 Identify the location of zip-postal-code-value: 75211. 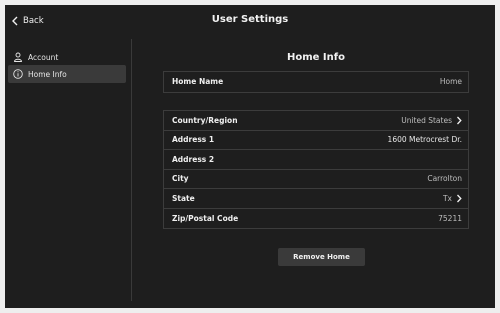
(450, 218).